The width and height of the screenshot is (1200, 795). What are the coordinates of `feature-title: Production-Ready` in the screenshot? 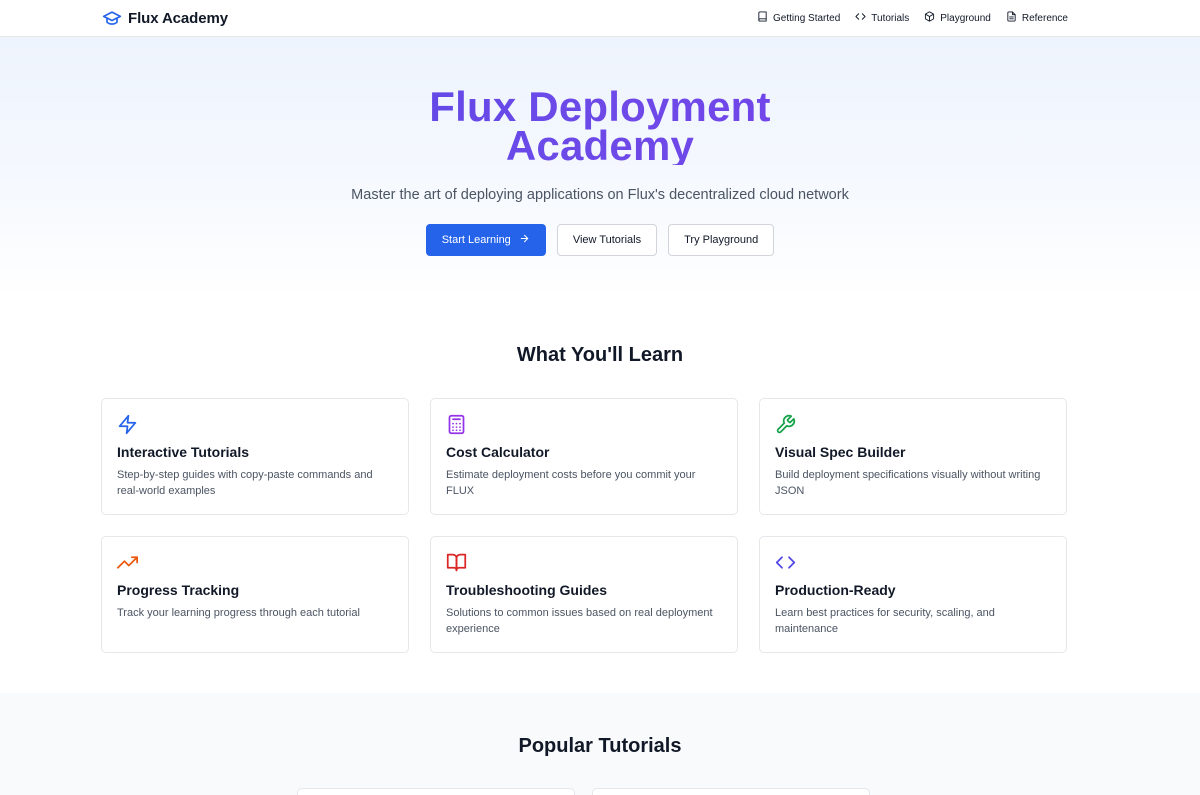 It's located at (835, 590).